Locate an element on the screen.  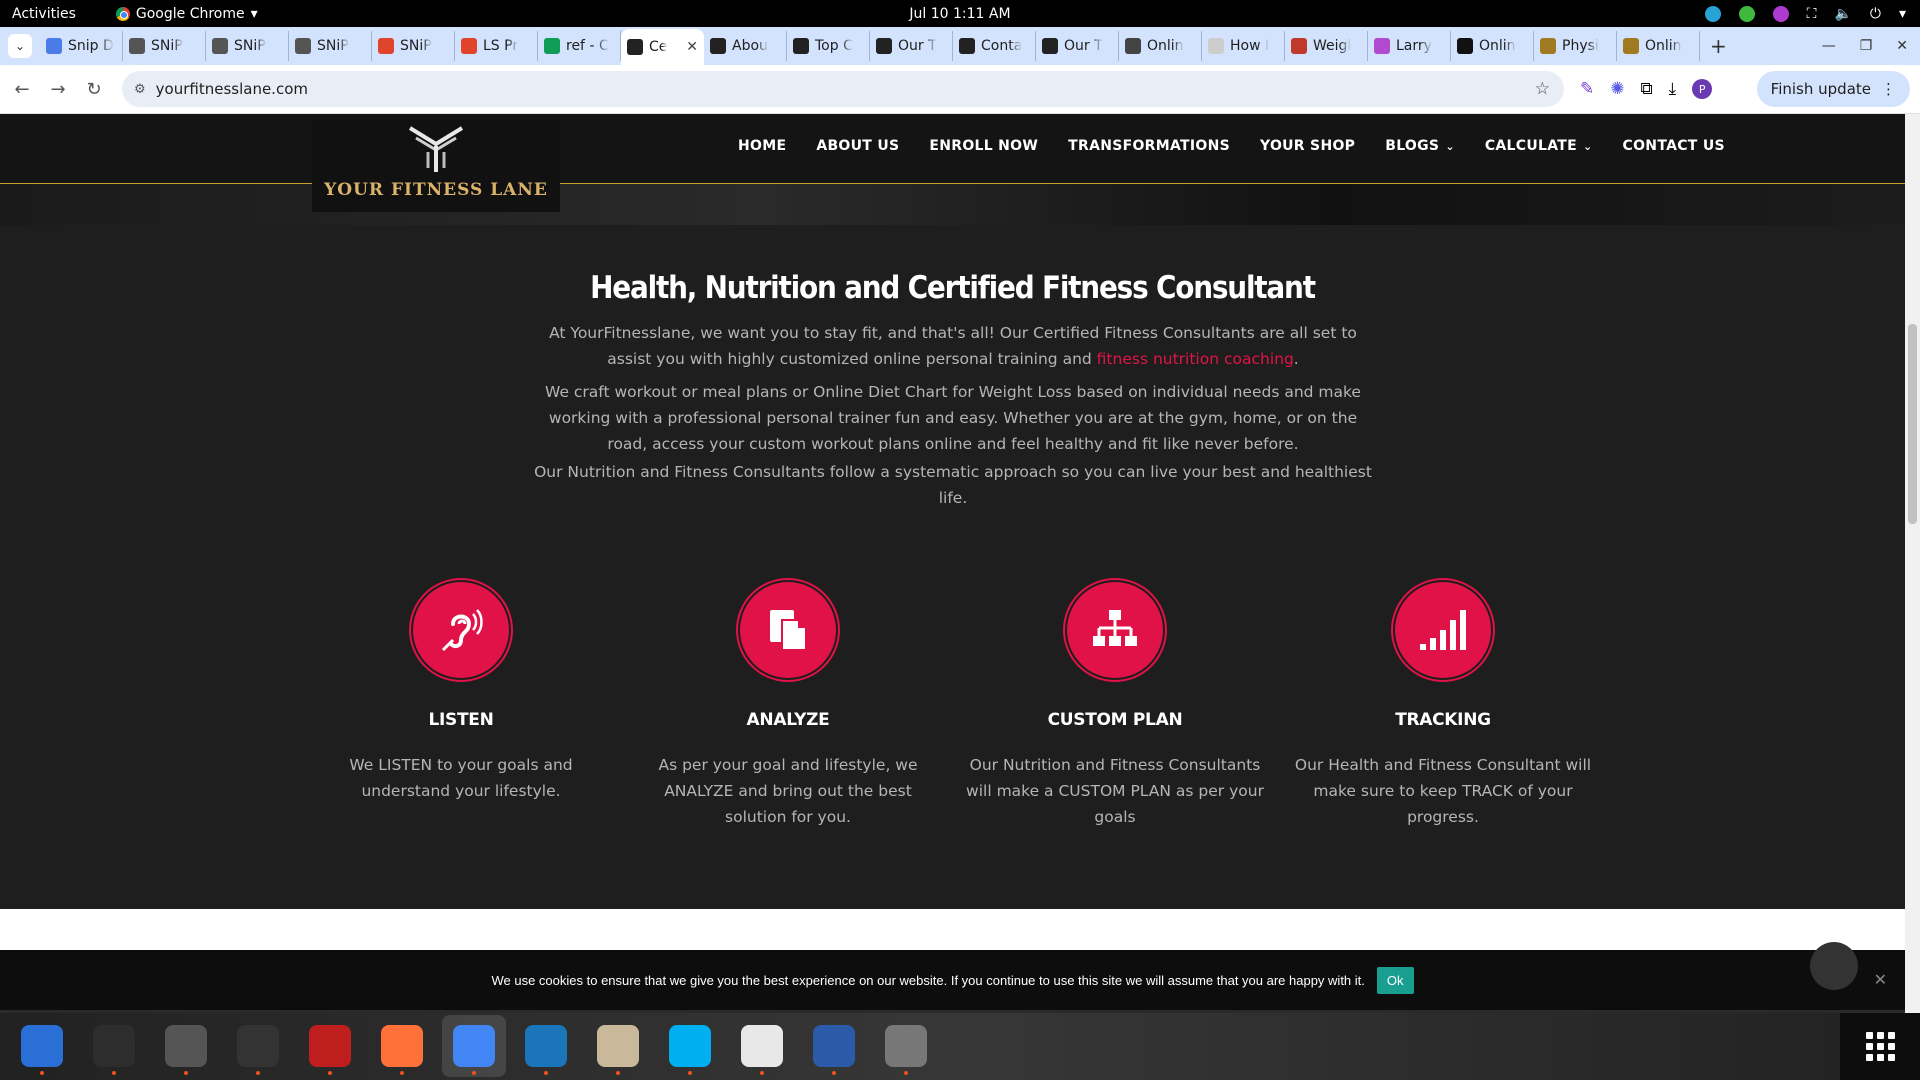
dock-vscode is located at coordinates (546, 1046).